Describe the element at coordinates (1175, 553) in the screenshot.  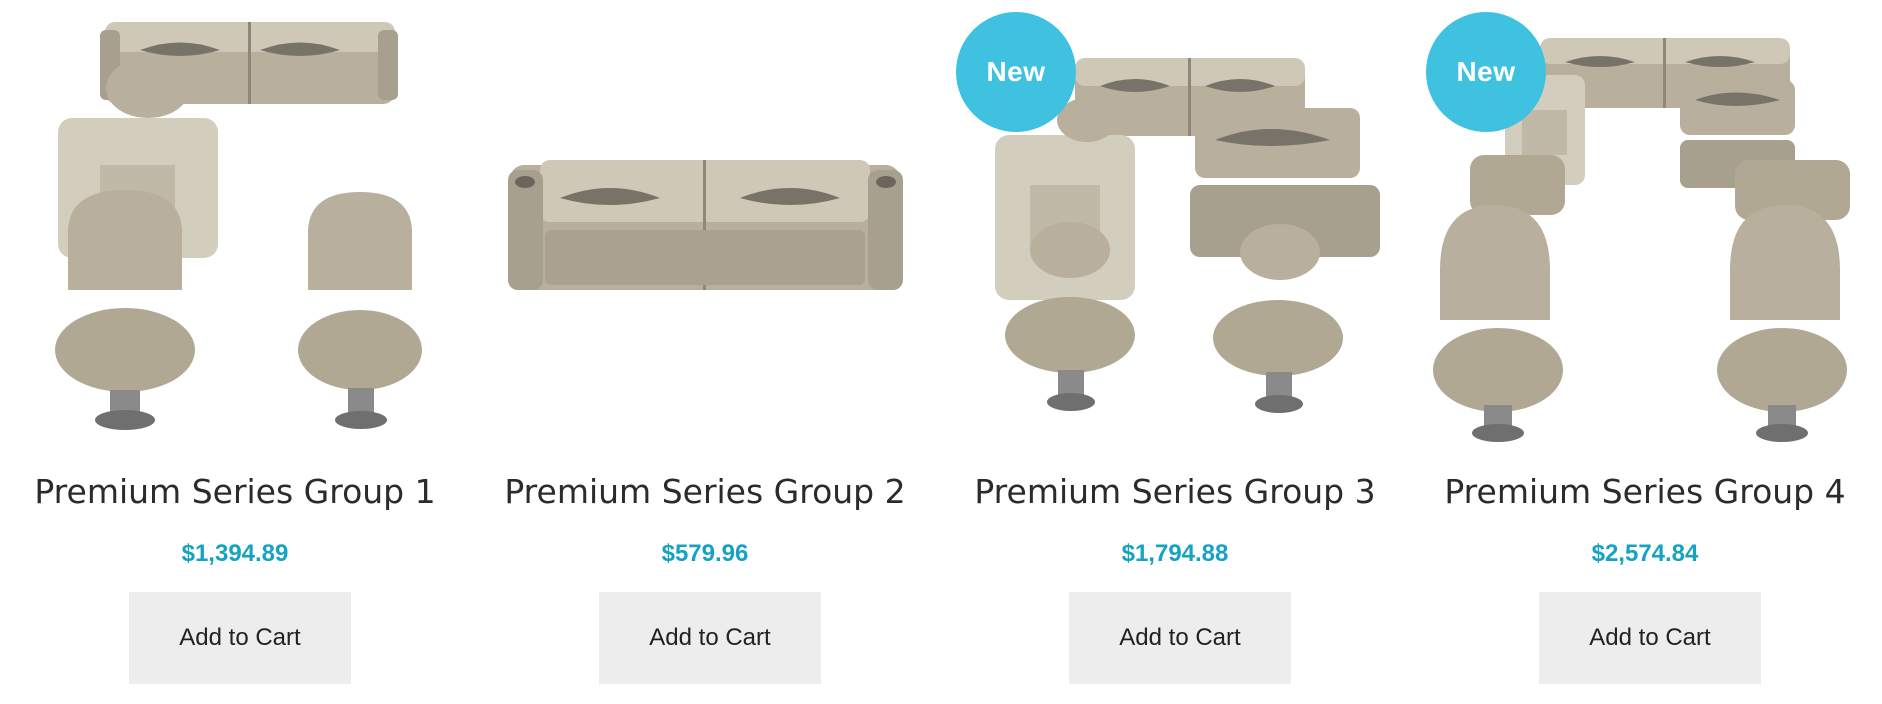
I see `product-price: $1,794.88` at that location.